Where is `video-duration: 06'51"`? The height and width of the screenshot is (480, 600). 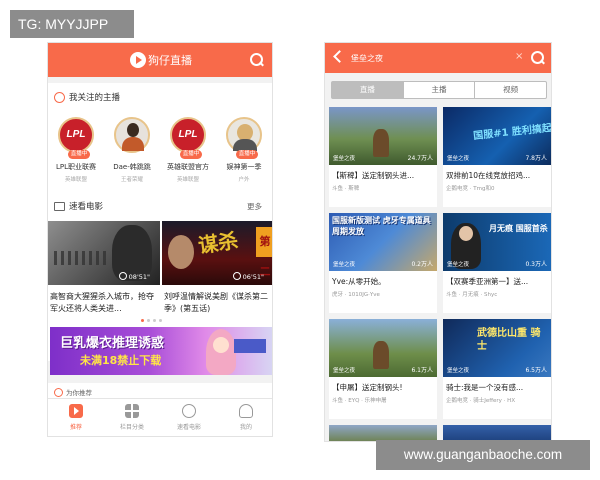
video-duration: 06'51" is located at coordinates (248, 276).